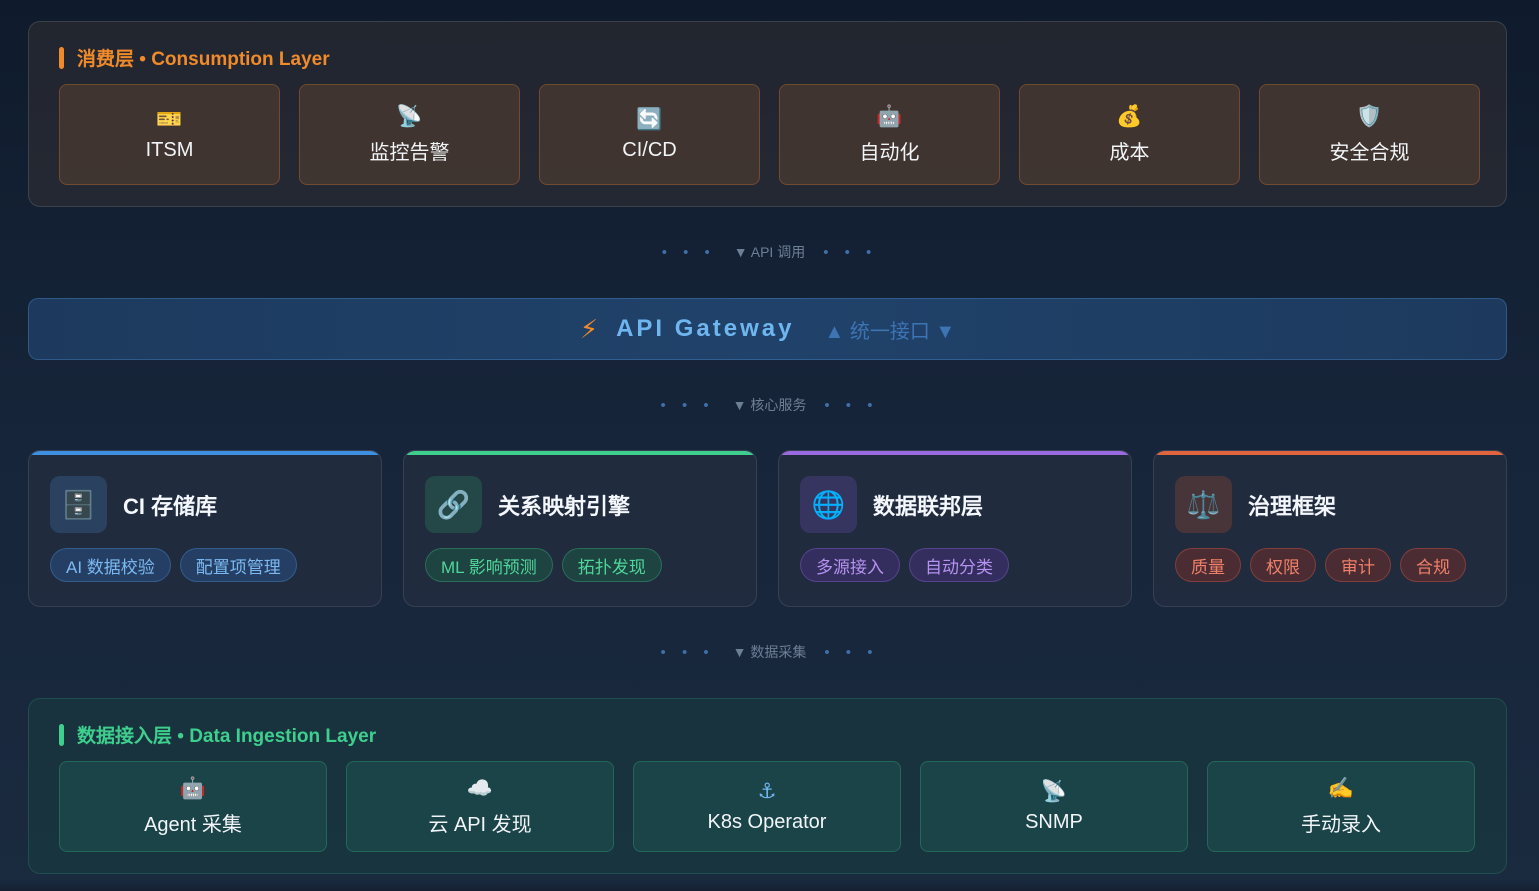 Image resolution: width=1539 pixels, height=891 pixels. Describe the element at coordinates (170, 506) in the screenshot. I see `card-title: CI 存储库` at that location.